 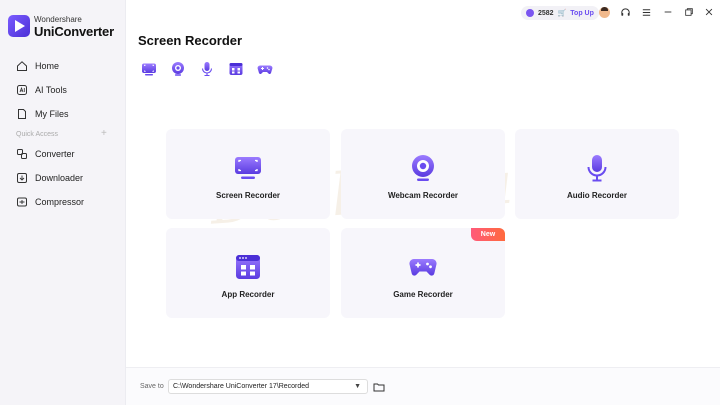 What do you see at coordinates (668, 12) in the screenshot?
I see `minimize-icon` at bounding box center [668, 12].